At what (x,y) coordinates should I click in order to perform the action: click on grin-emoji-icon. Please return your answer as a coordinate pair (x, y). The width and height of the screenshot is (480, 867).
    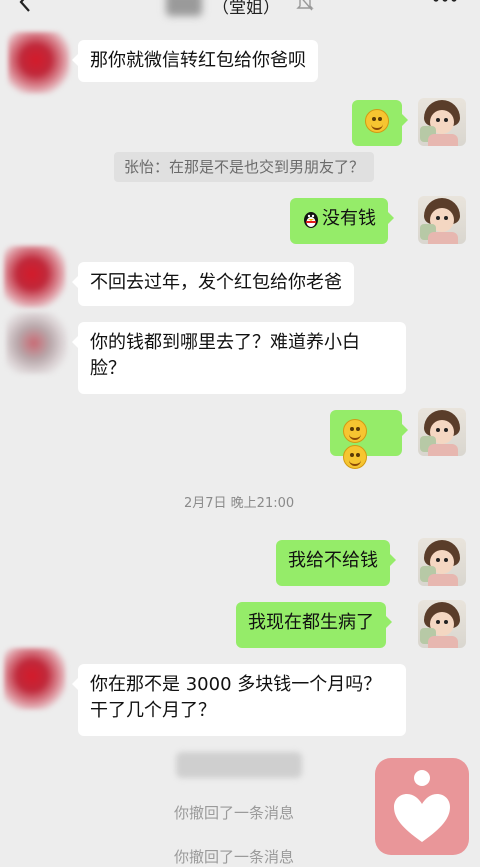
    Looking at the image, I should click on (377, 121).